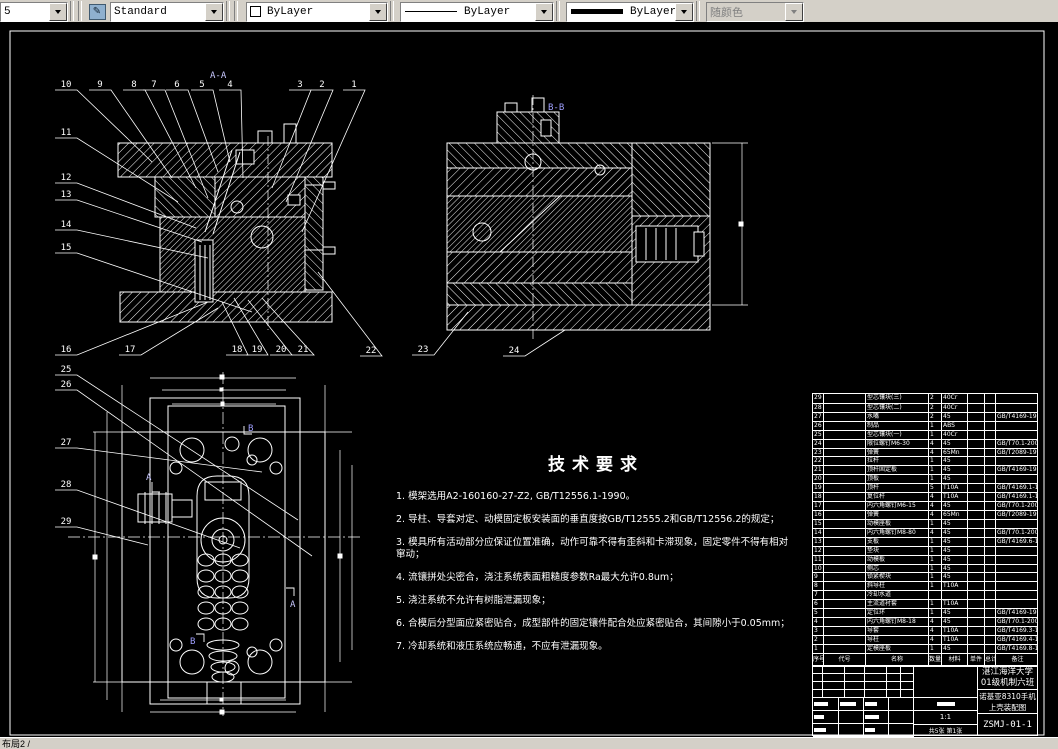 The image size is (1058, 749). I want to click on tech-title: 技术要求, so click(596, 464).